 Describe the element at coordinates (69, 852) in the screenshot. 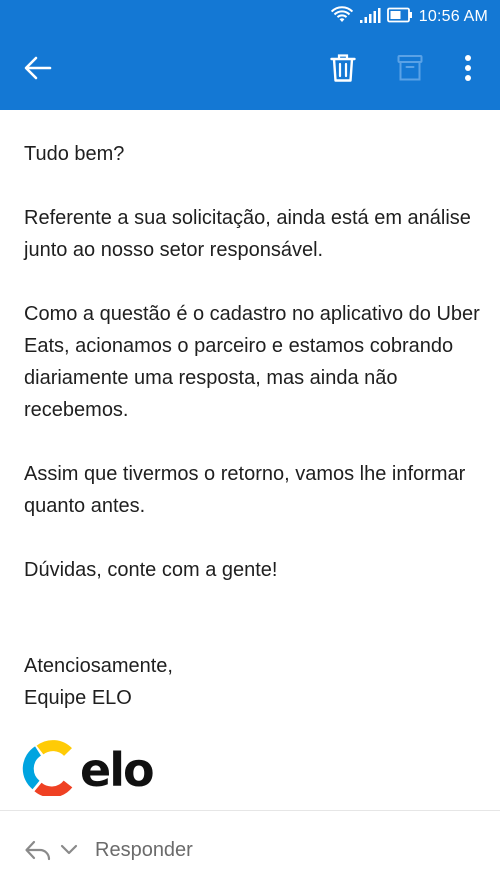

I see `chevron-down-icon` at that location.